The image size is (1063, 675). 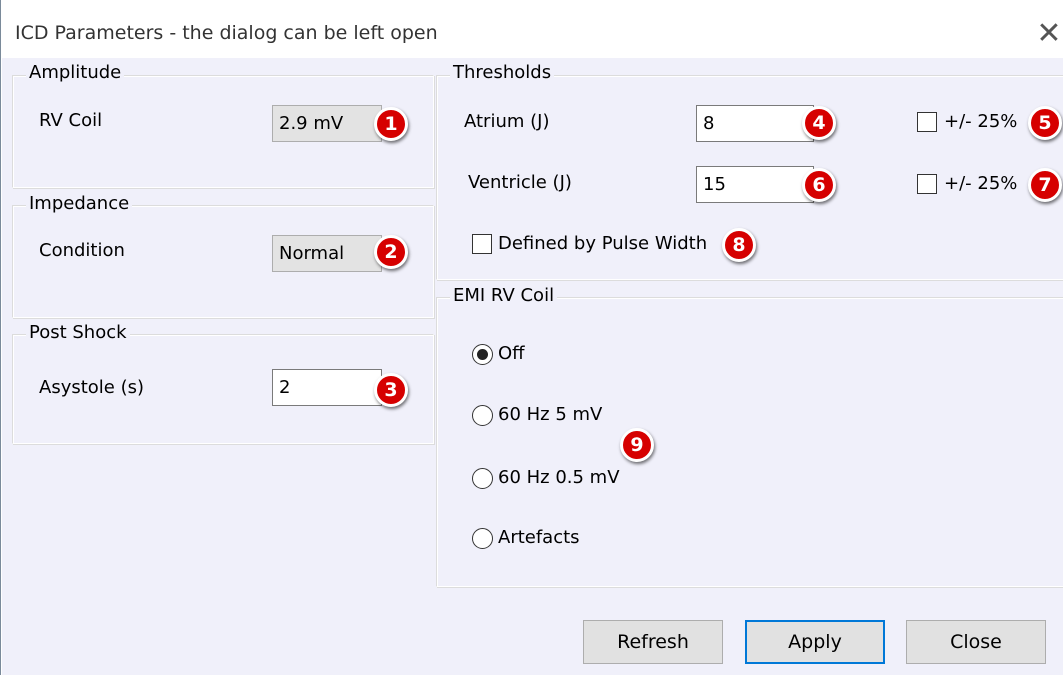 What do you see at coordinates (755, 184) in the screenshot?
I see `ventricle-input: 15` at bounding box center [755, 184].